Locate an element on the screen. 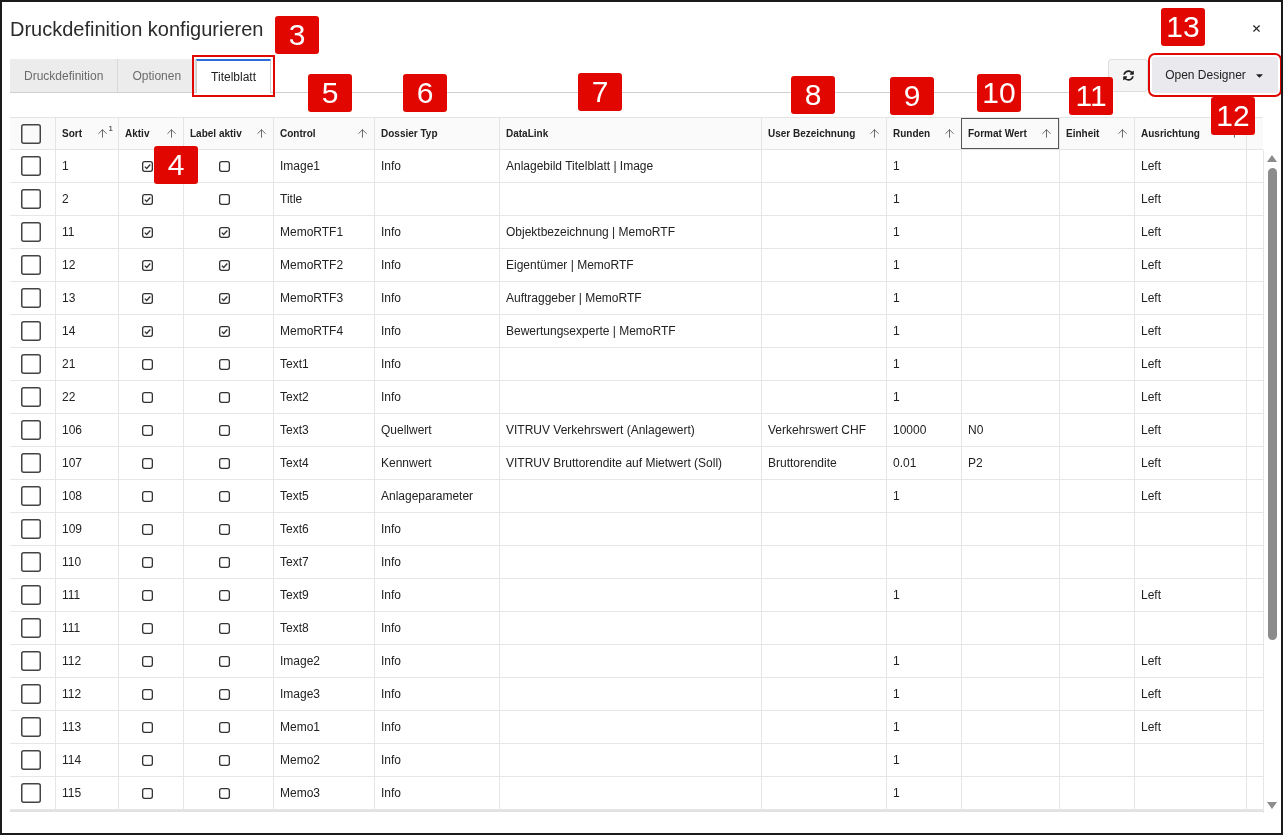 This screenshot has height=835, width=1283. column-header: User Bezeichnung is located at coordinates (812, 133).